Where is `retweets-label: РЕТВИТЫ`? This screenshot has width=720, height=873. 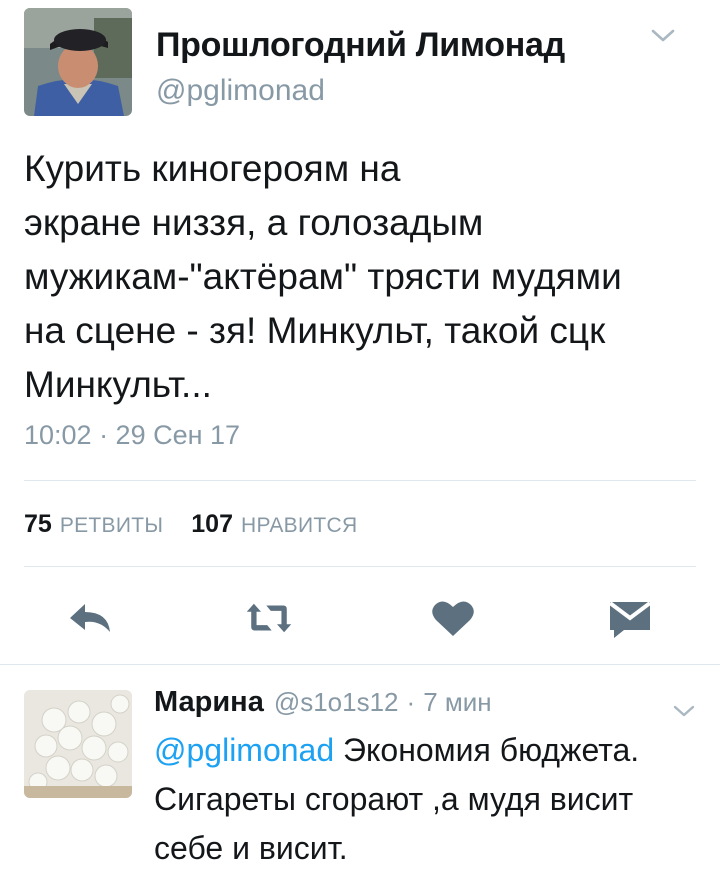
retweets-label: РЕТВИТЫ is located at coordinates (111, 526).